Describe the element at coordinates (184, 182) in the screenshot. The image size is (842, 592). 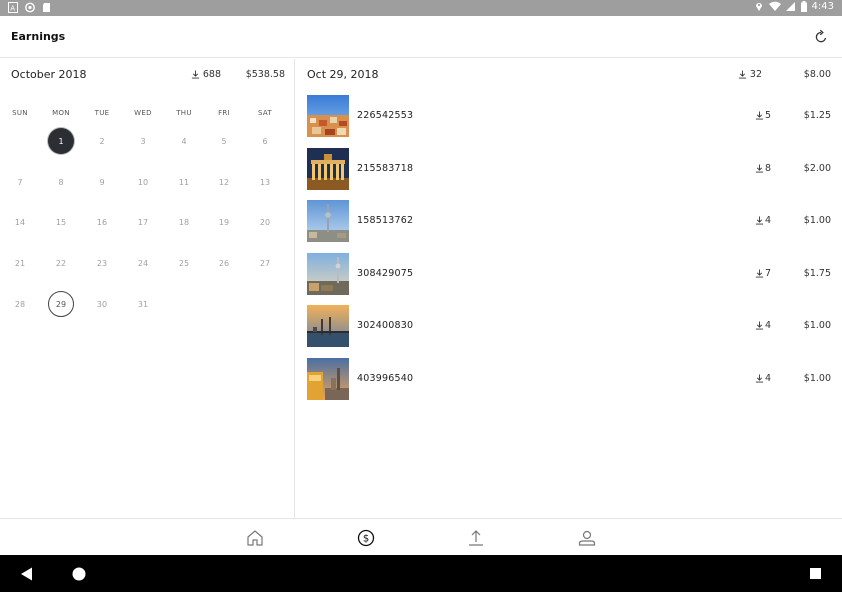
I see `calendar-day: 11` at that location.